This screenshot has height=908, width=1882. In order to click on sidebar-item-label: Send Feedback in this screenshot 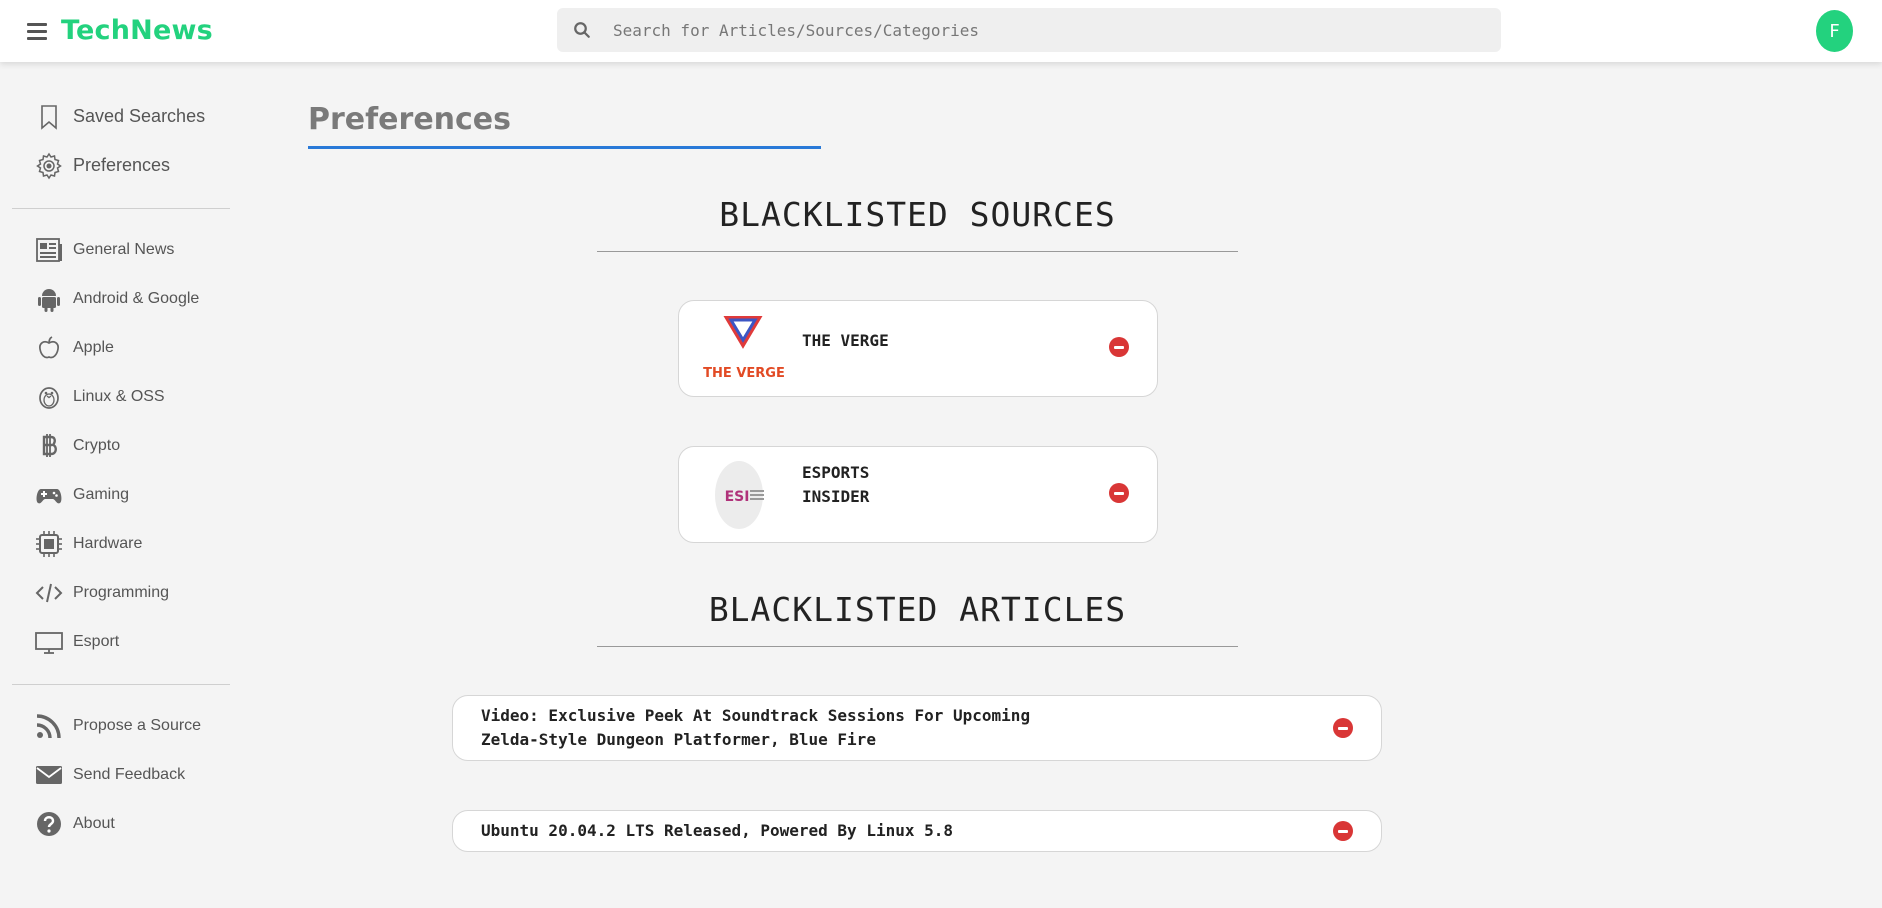, I will do `click(129, 774)`.